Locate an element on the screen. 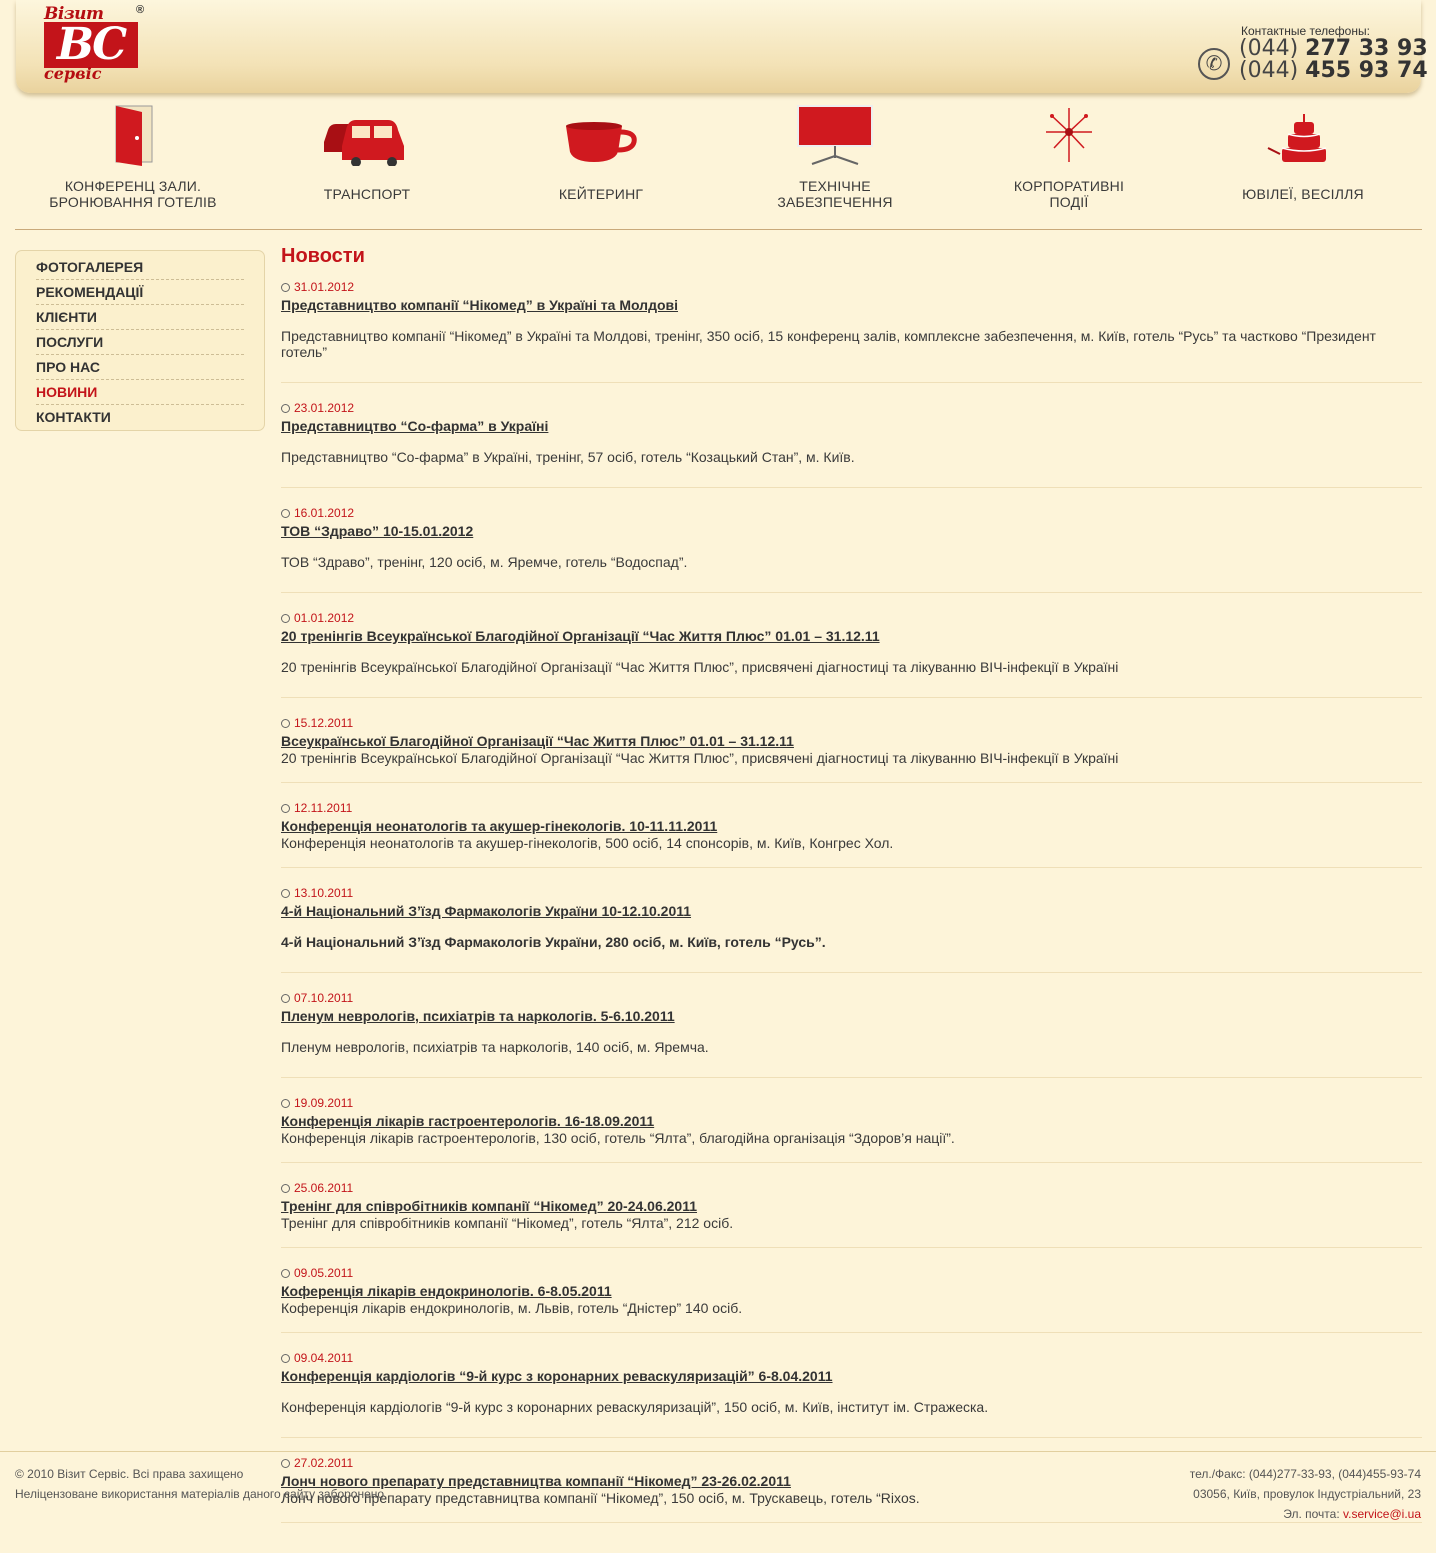 This screenshot has height=1553, width=1436. sidebar-item-about: ПРО НАС is located at coordinates (140, 367).